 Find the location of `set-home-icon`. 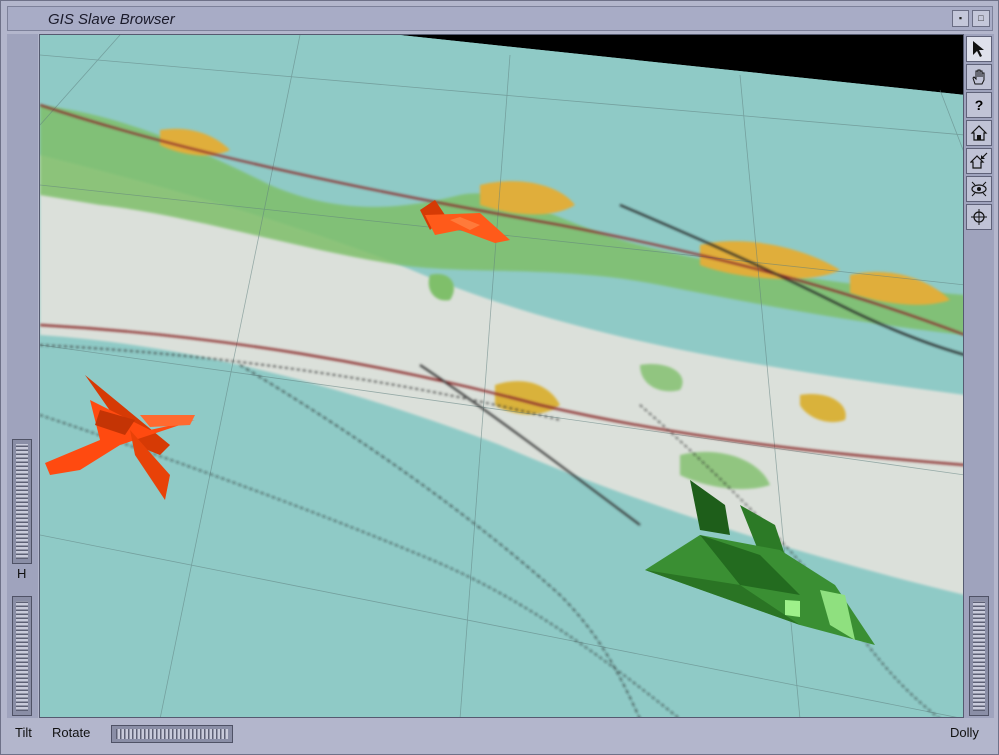

set-home-icon is located at coordinates (979, 160).